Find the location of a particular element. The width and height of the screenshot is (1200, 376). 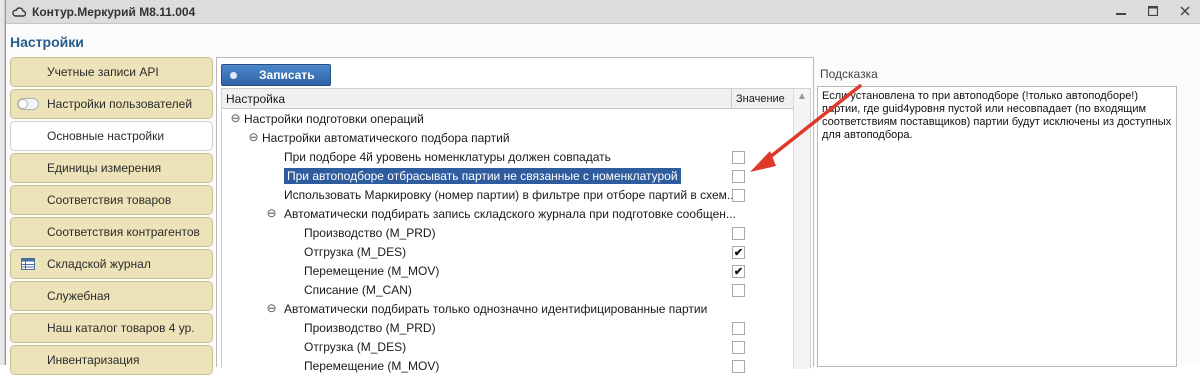

sidebar-item-label: Единицы измерения is located at coordinates (104, 168).